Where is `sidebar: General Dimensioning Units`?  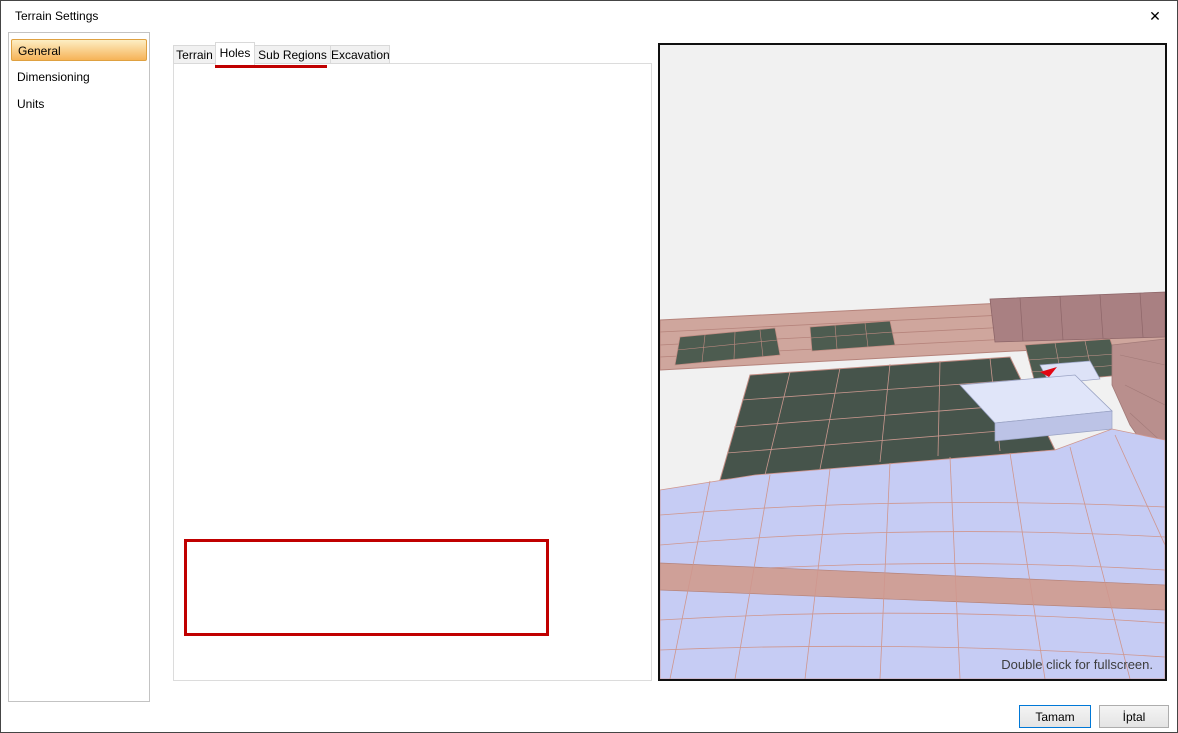
sidebar: General Dimensioning Units is located at coordinates (79, 367).